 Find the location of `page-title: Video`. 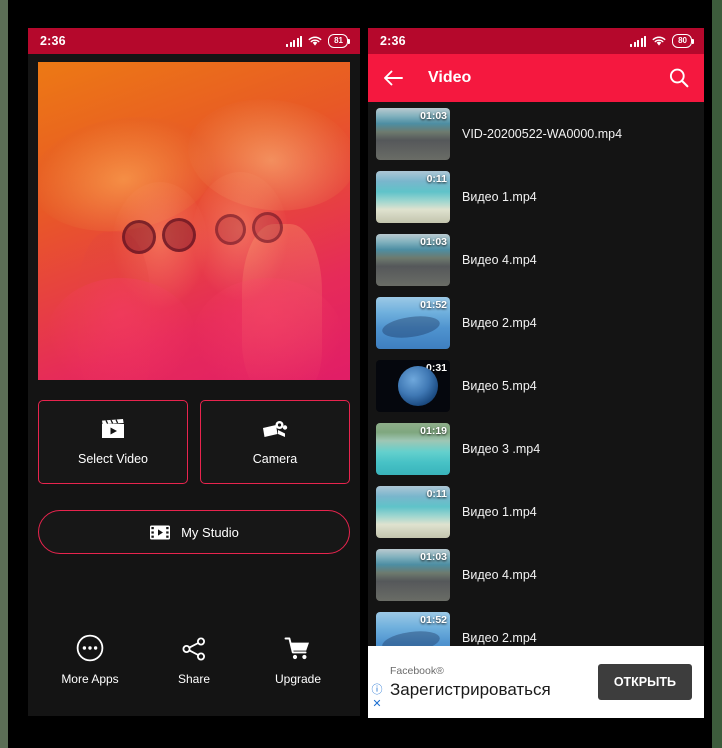

page-title: Video is located at coordinates (450, 77).